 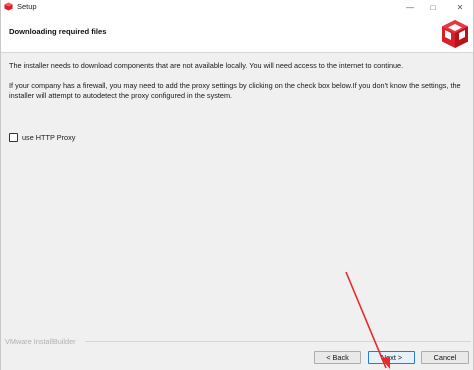 What do you see at coordinates (40, 341) in the screenshot?
I see `installer-brand: VMware InstallBuilder` at bounding box center [40, 341].